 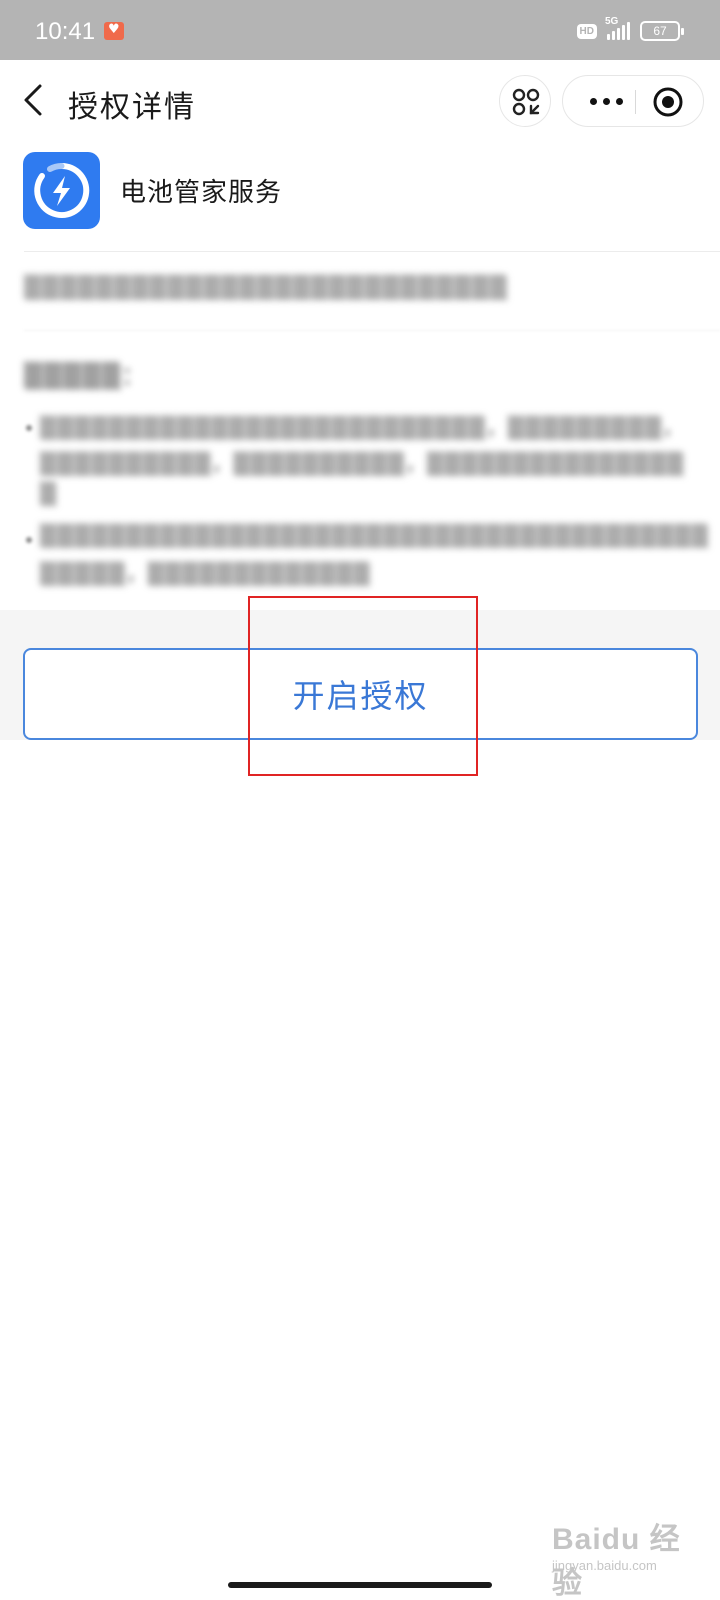 I want to click on nav-bar: 授权详情, so click(x=360, y=100).